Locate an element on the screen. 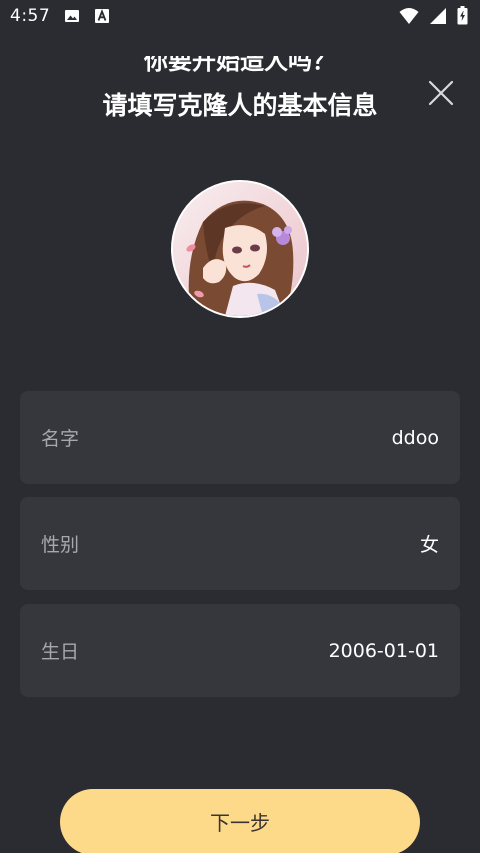 The image size is (480, 853). close-button is located at coordinates (441, 94).